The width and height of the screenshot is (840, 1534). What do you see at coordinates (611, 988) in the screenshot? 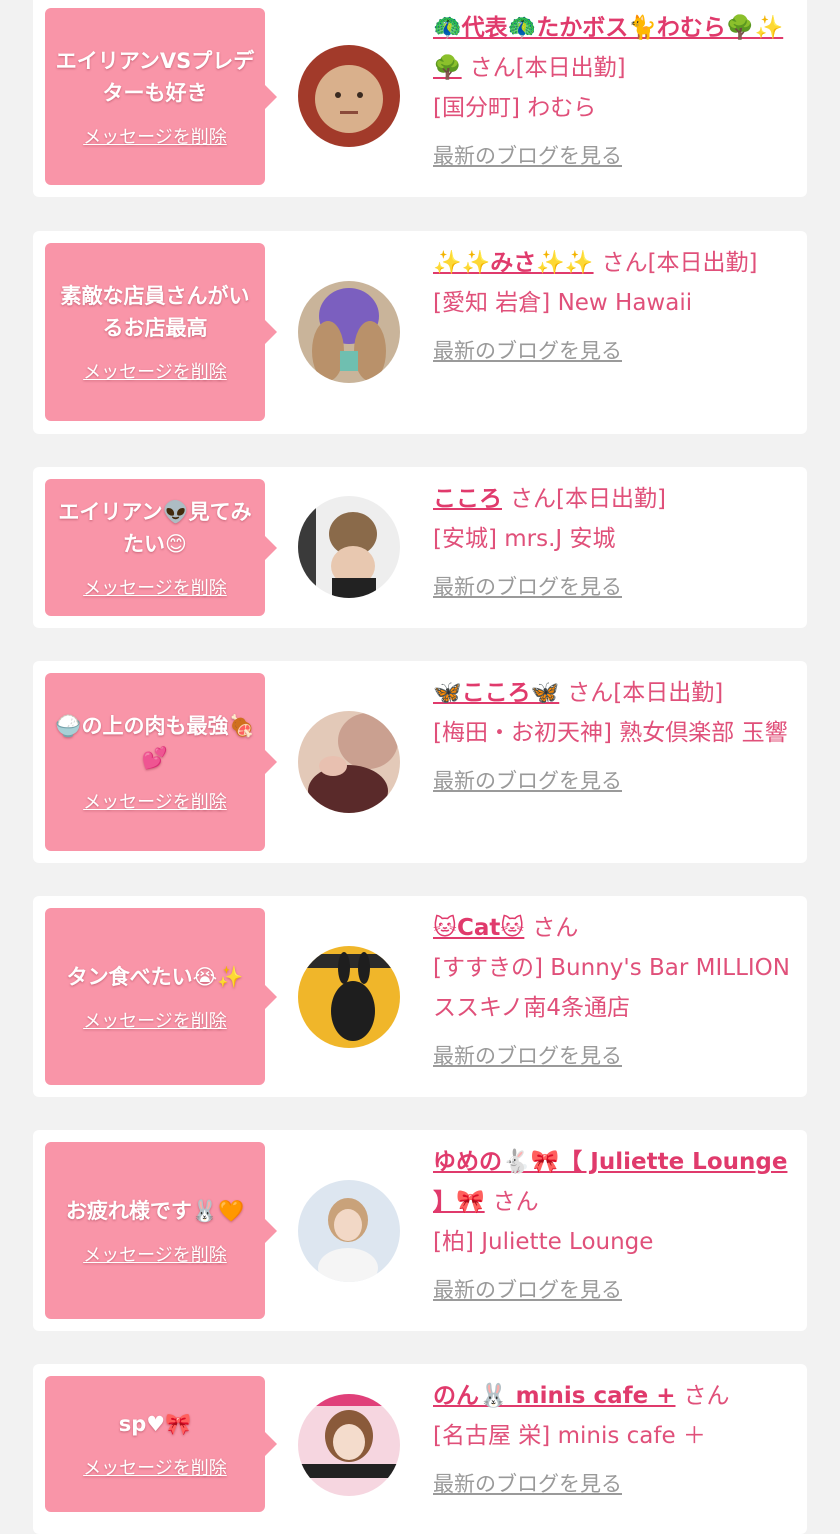
I see `shop-name: [すすきの] Bunny's Bar MILLION ススキノ南4条通店` at bounding box center [611, 988].